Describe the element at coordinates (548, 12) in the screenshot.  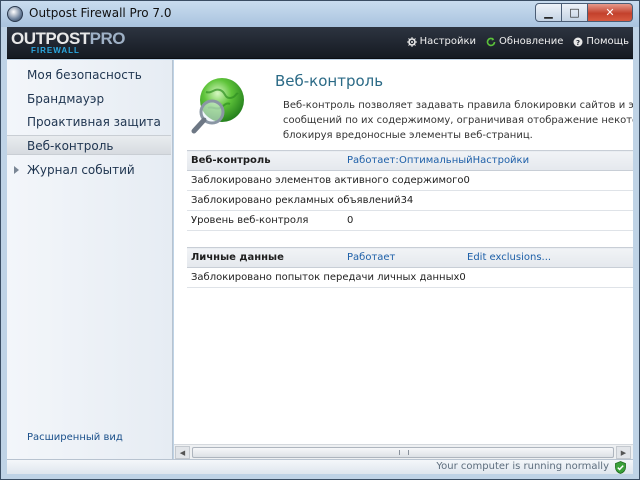
I see `minimize-button: ▁` at that location.